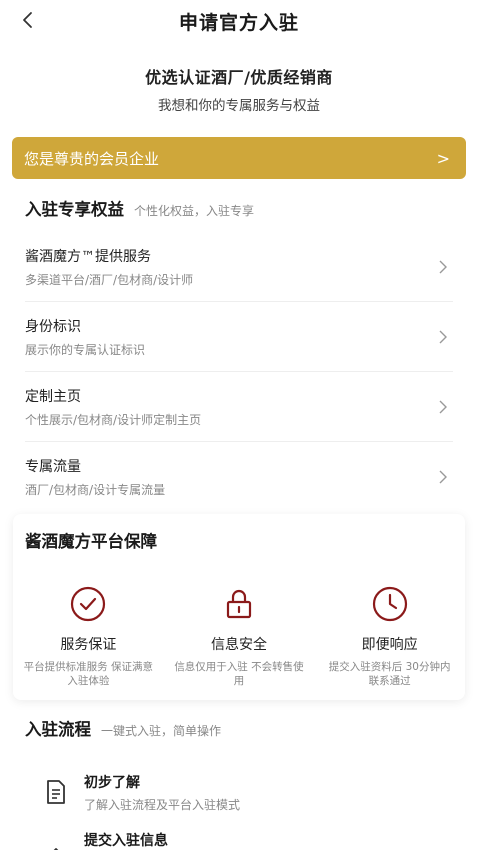  I want to click on benefit-name: 专属流量, so click(53, 467).